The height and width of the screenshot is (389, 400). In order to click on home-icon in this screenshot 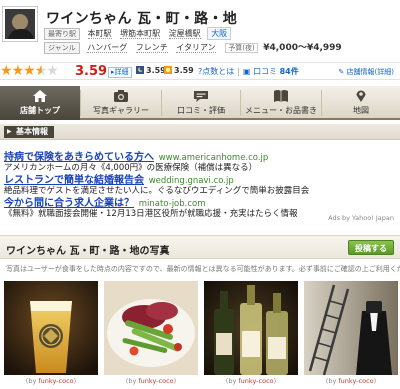, I will do `click(40, 96)`.